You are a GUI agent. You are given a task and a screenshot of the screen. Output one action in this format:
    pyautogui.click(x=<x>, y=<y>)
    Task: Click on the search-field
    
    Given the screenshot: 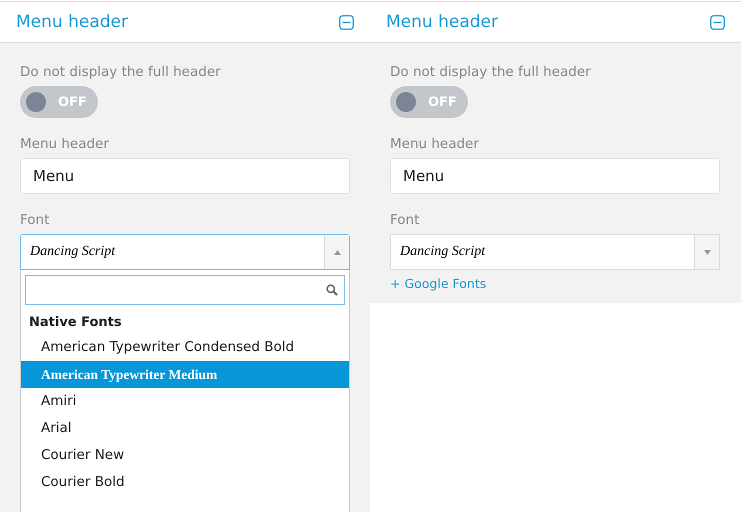 What is the action you would take?
    pyautogui.click(x=185, y=290)
    